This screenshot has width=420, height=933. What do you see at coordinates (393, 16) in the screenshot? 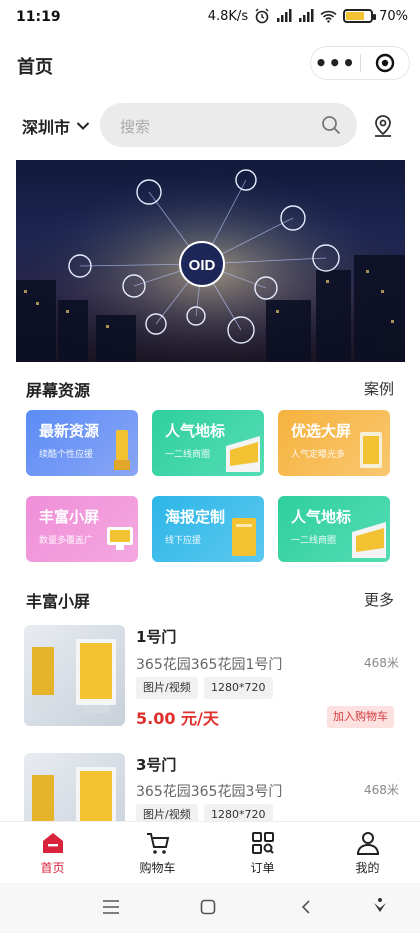
I see `battery-percent: 70%` at bounding box center [393, 16].